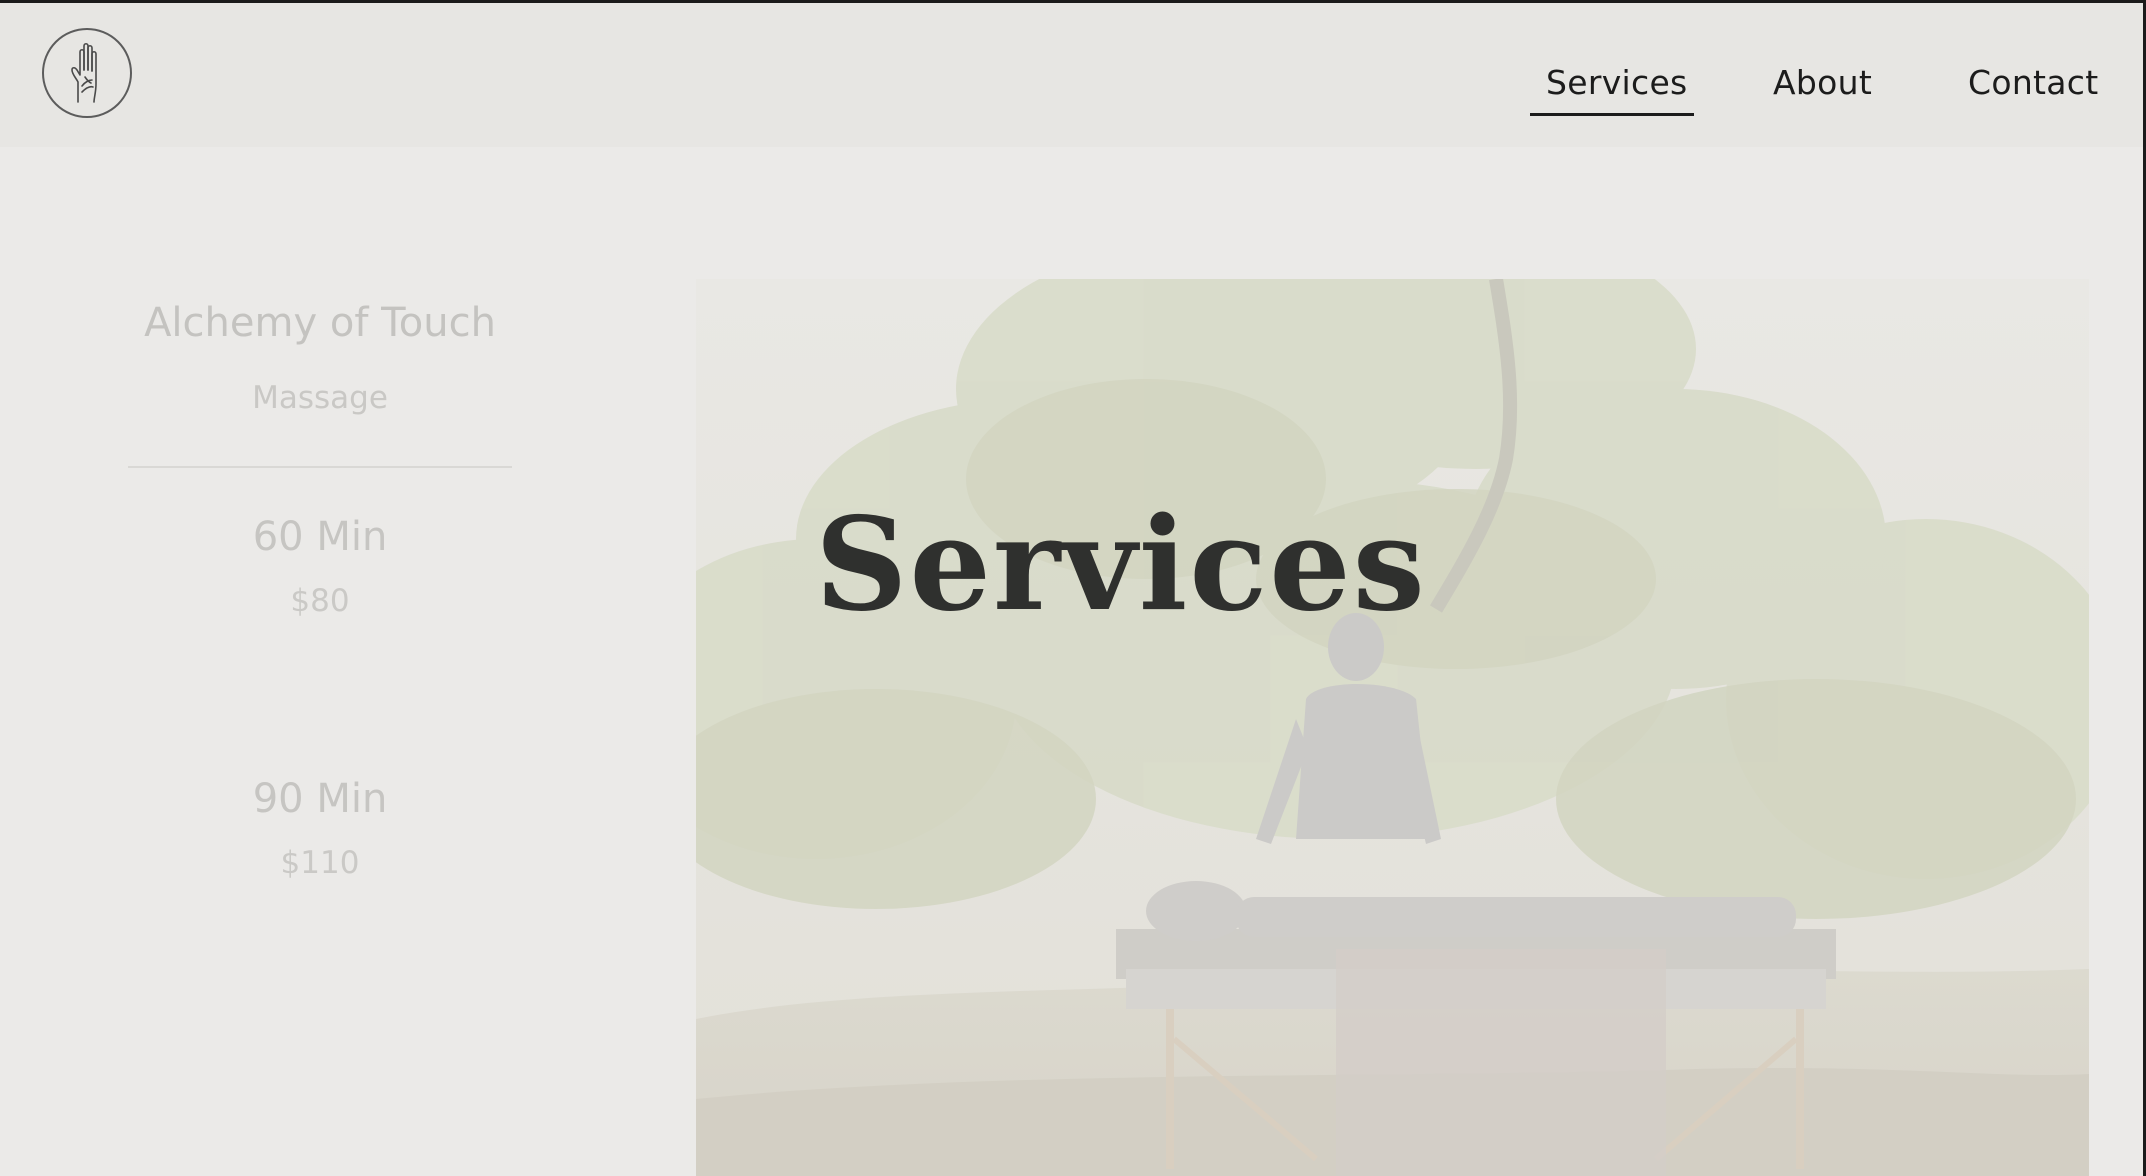  What do you see at coordinates (320, 323) in the screenshot?
I see `brand-title: Alchemy of Touch` at bounding box center [320, 323].